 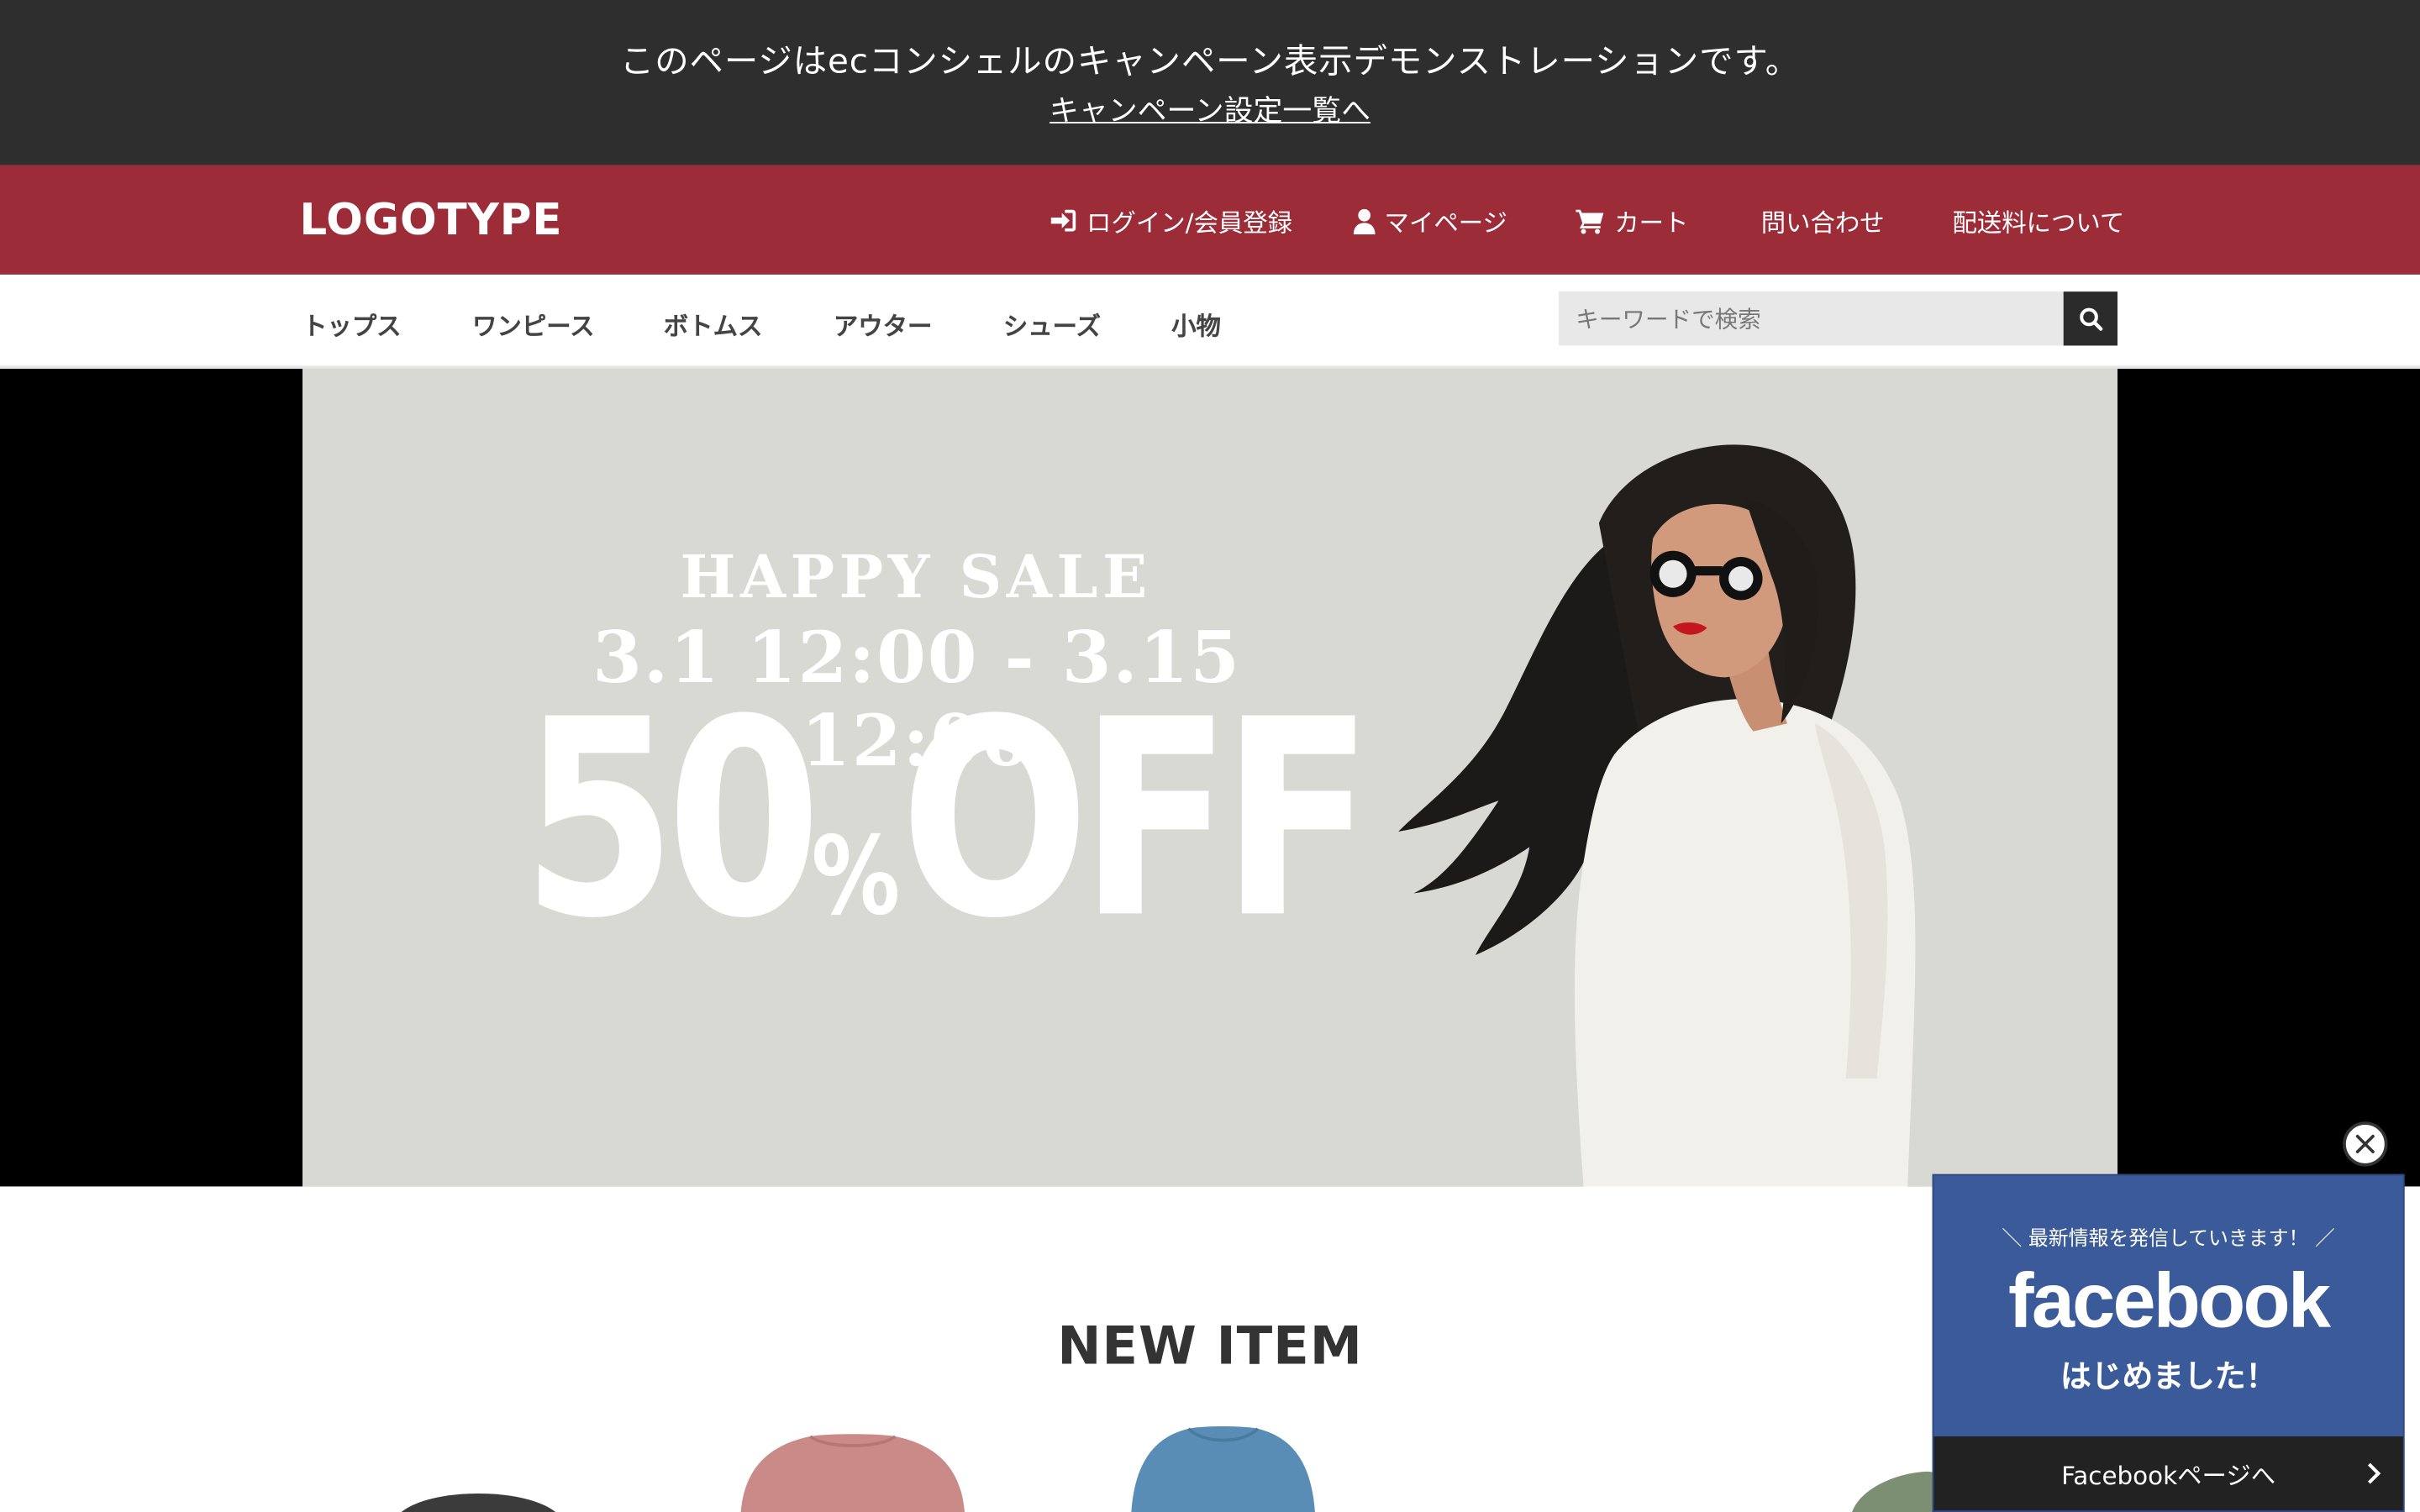 I want to click on banner-discount-off: OFF, so click(x=1136, y=820).